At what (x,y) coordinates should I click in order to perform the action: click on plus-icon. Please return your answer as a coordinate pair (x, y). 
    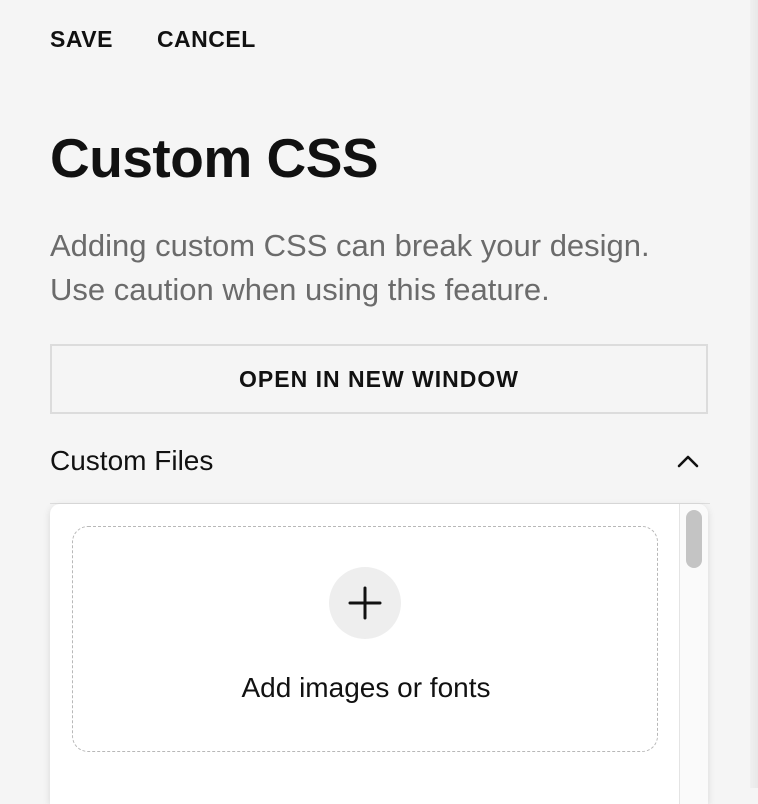
    Looking at the image, I should click on (365, 603).